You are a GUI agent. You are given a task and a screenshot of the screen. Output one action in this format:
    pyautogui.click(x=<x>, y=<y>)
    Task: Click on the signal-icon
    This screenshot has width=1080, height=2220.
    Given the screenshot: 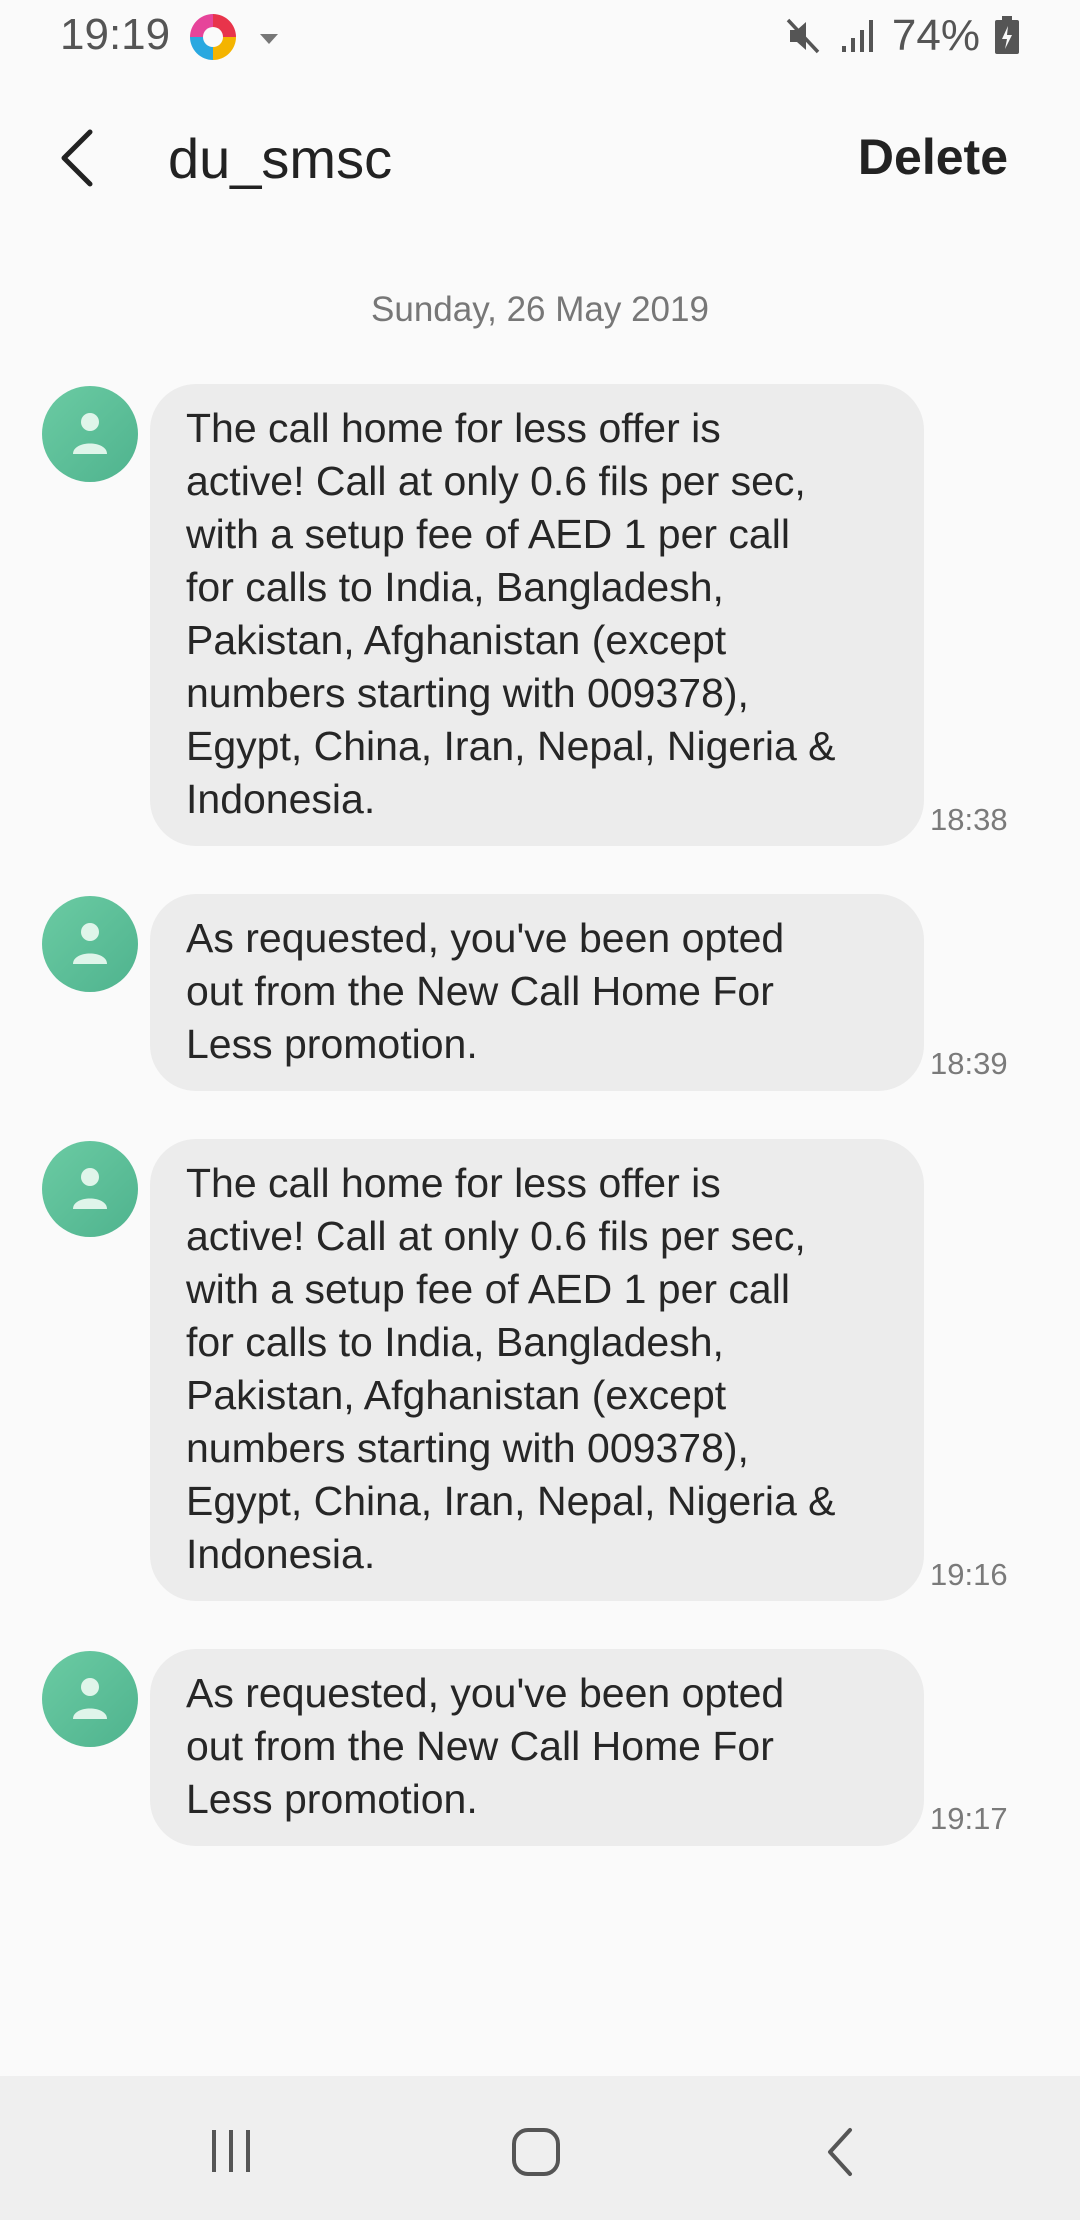 What is the action you would take?
    pyautogui.click(x=858, y=36)
    